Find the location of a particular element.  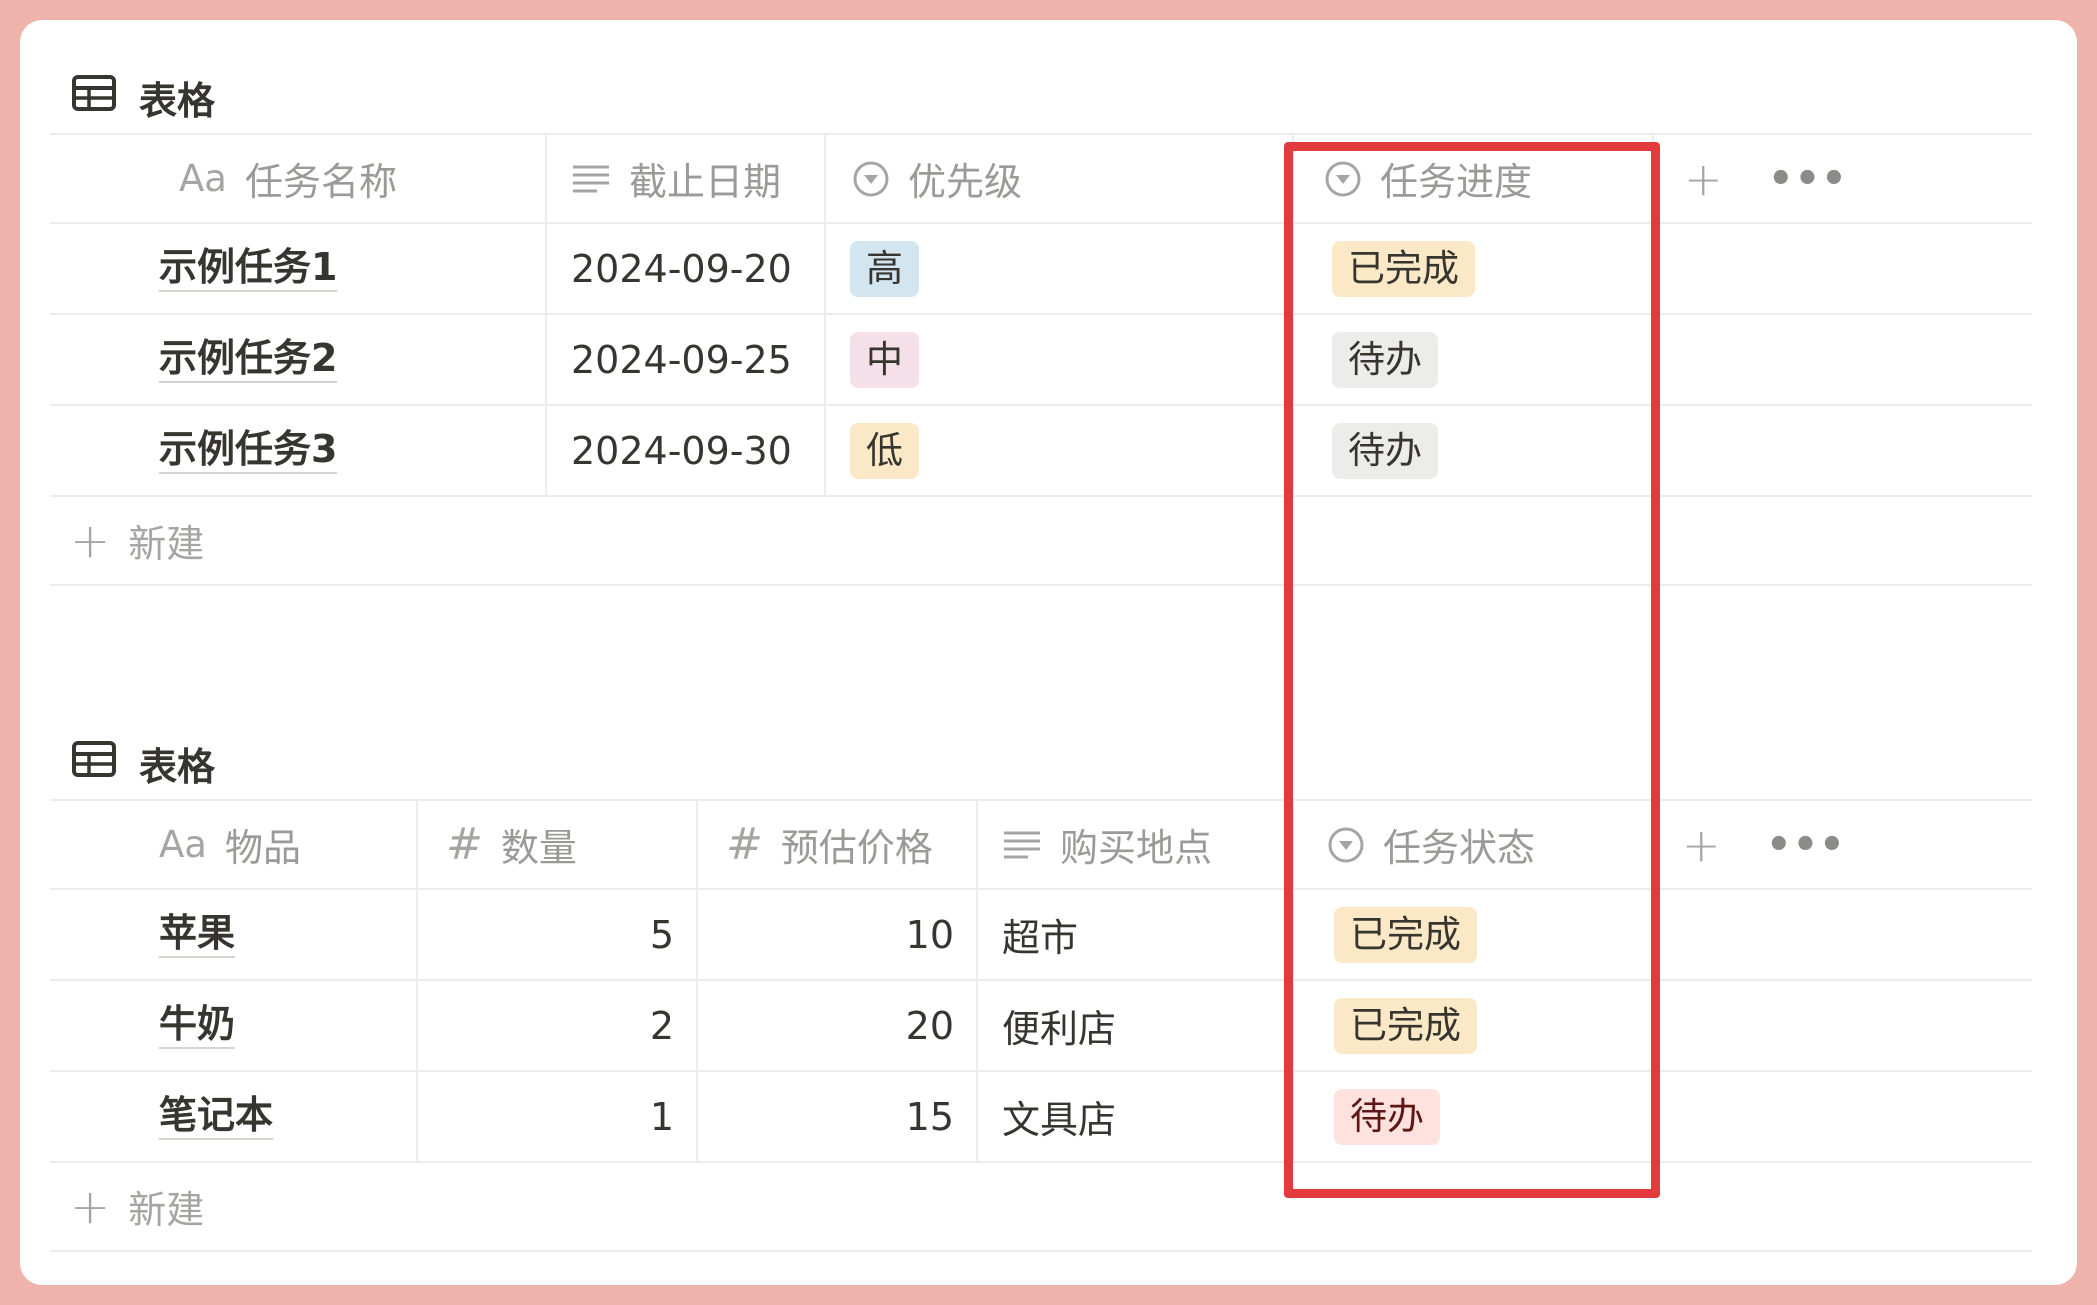

column-header-label: 数量 is located at coordinates (538, 848).